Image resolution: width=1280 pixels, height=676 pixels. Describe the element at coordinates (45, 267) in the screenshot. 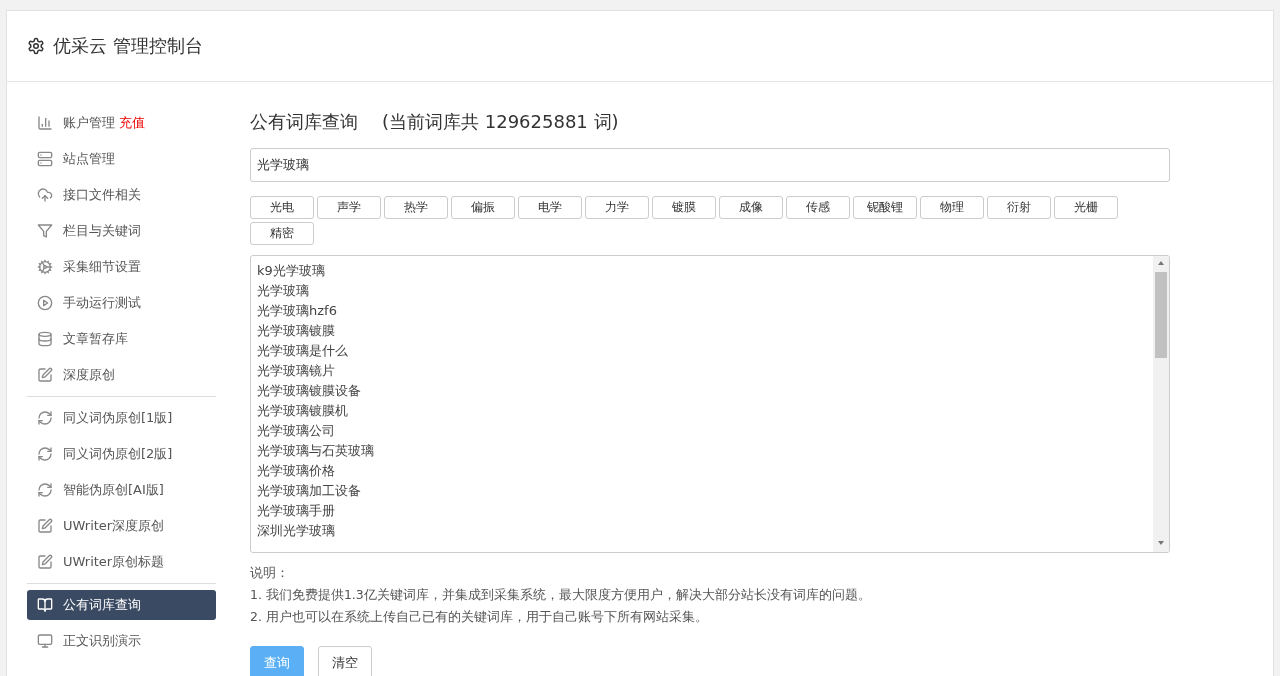

I see `gear-icon` at that location.